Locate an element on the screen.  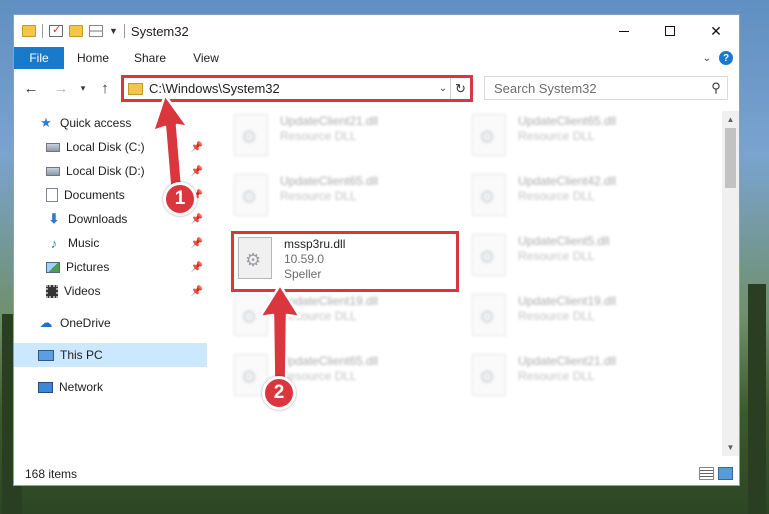
sidebar-item-onedrive: ☁ OneDrive is located at coordinates (110, 323).